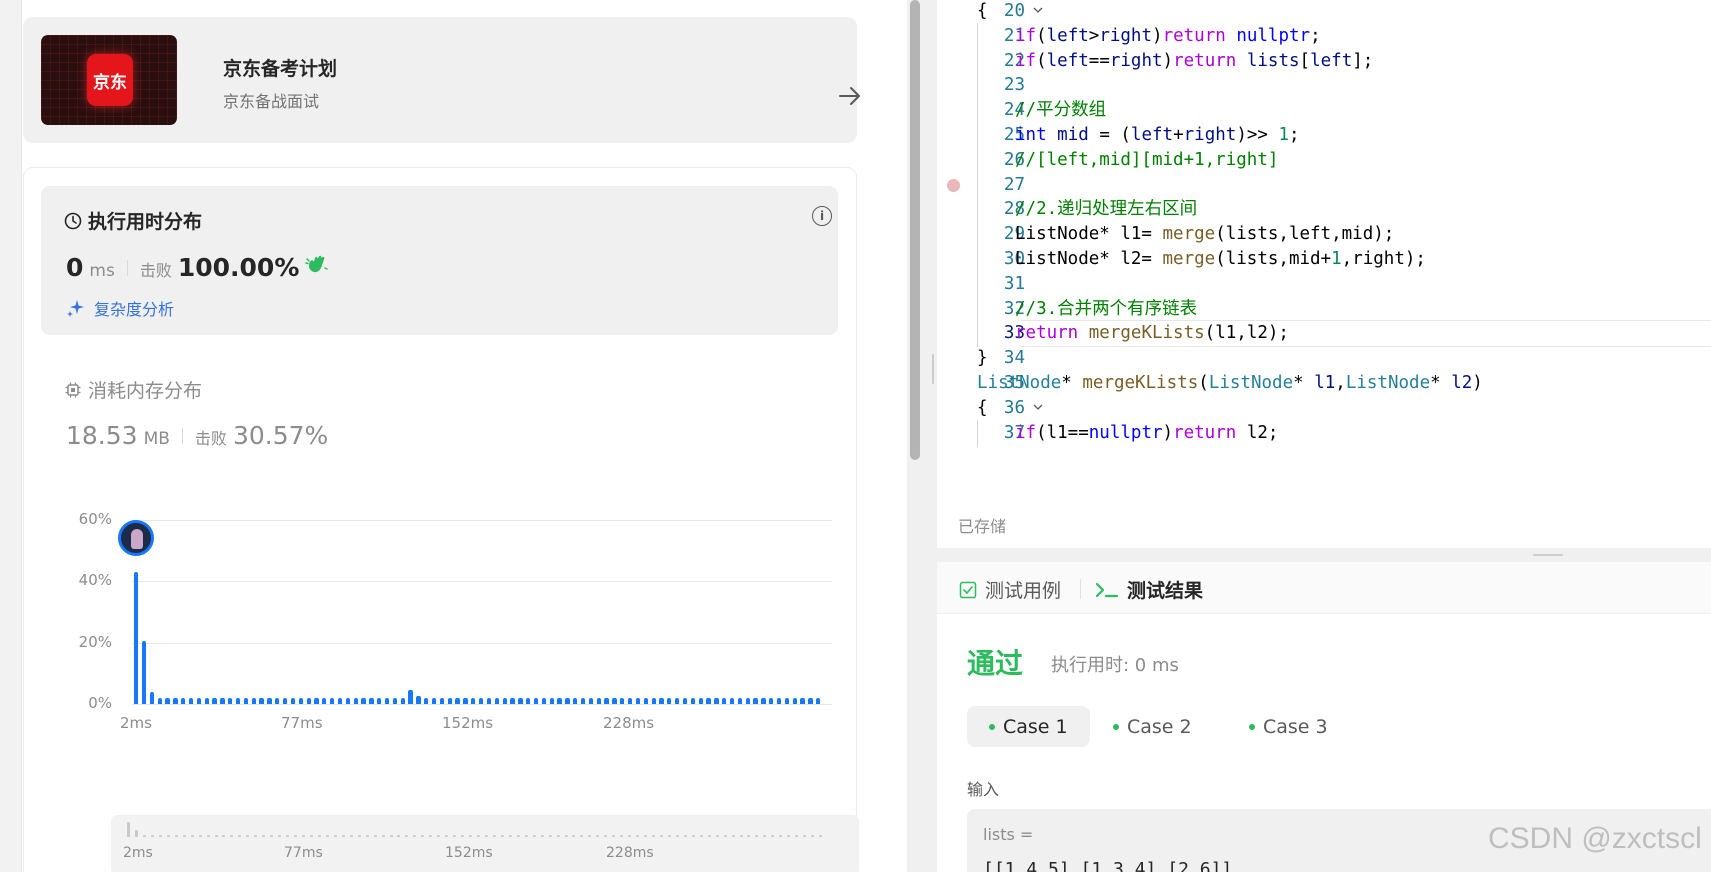 The width and height of the screenshot is (1711, 872). What do you see at coordinates (1324, 12) in the screenshot?
I see `code-line: 20{` at bounding box center [1324, 12].